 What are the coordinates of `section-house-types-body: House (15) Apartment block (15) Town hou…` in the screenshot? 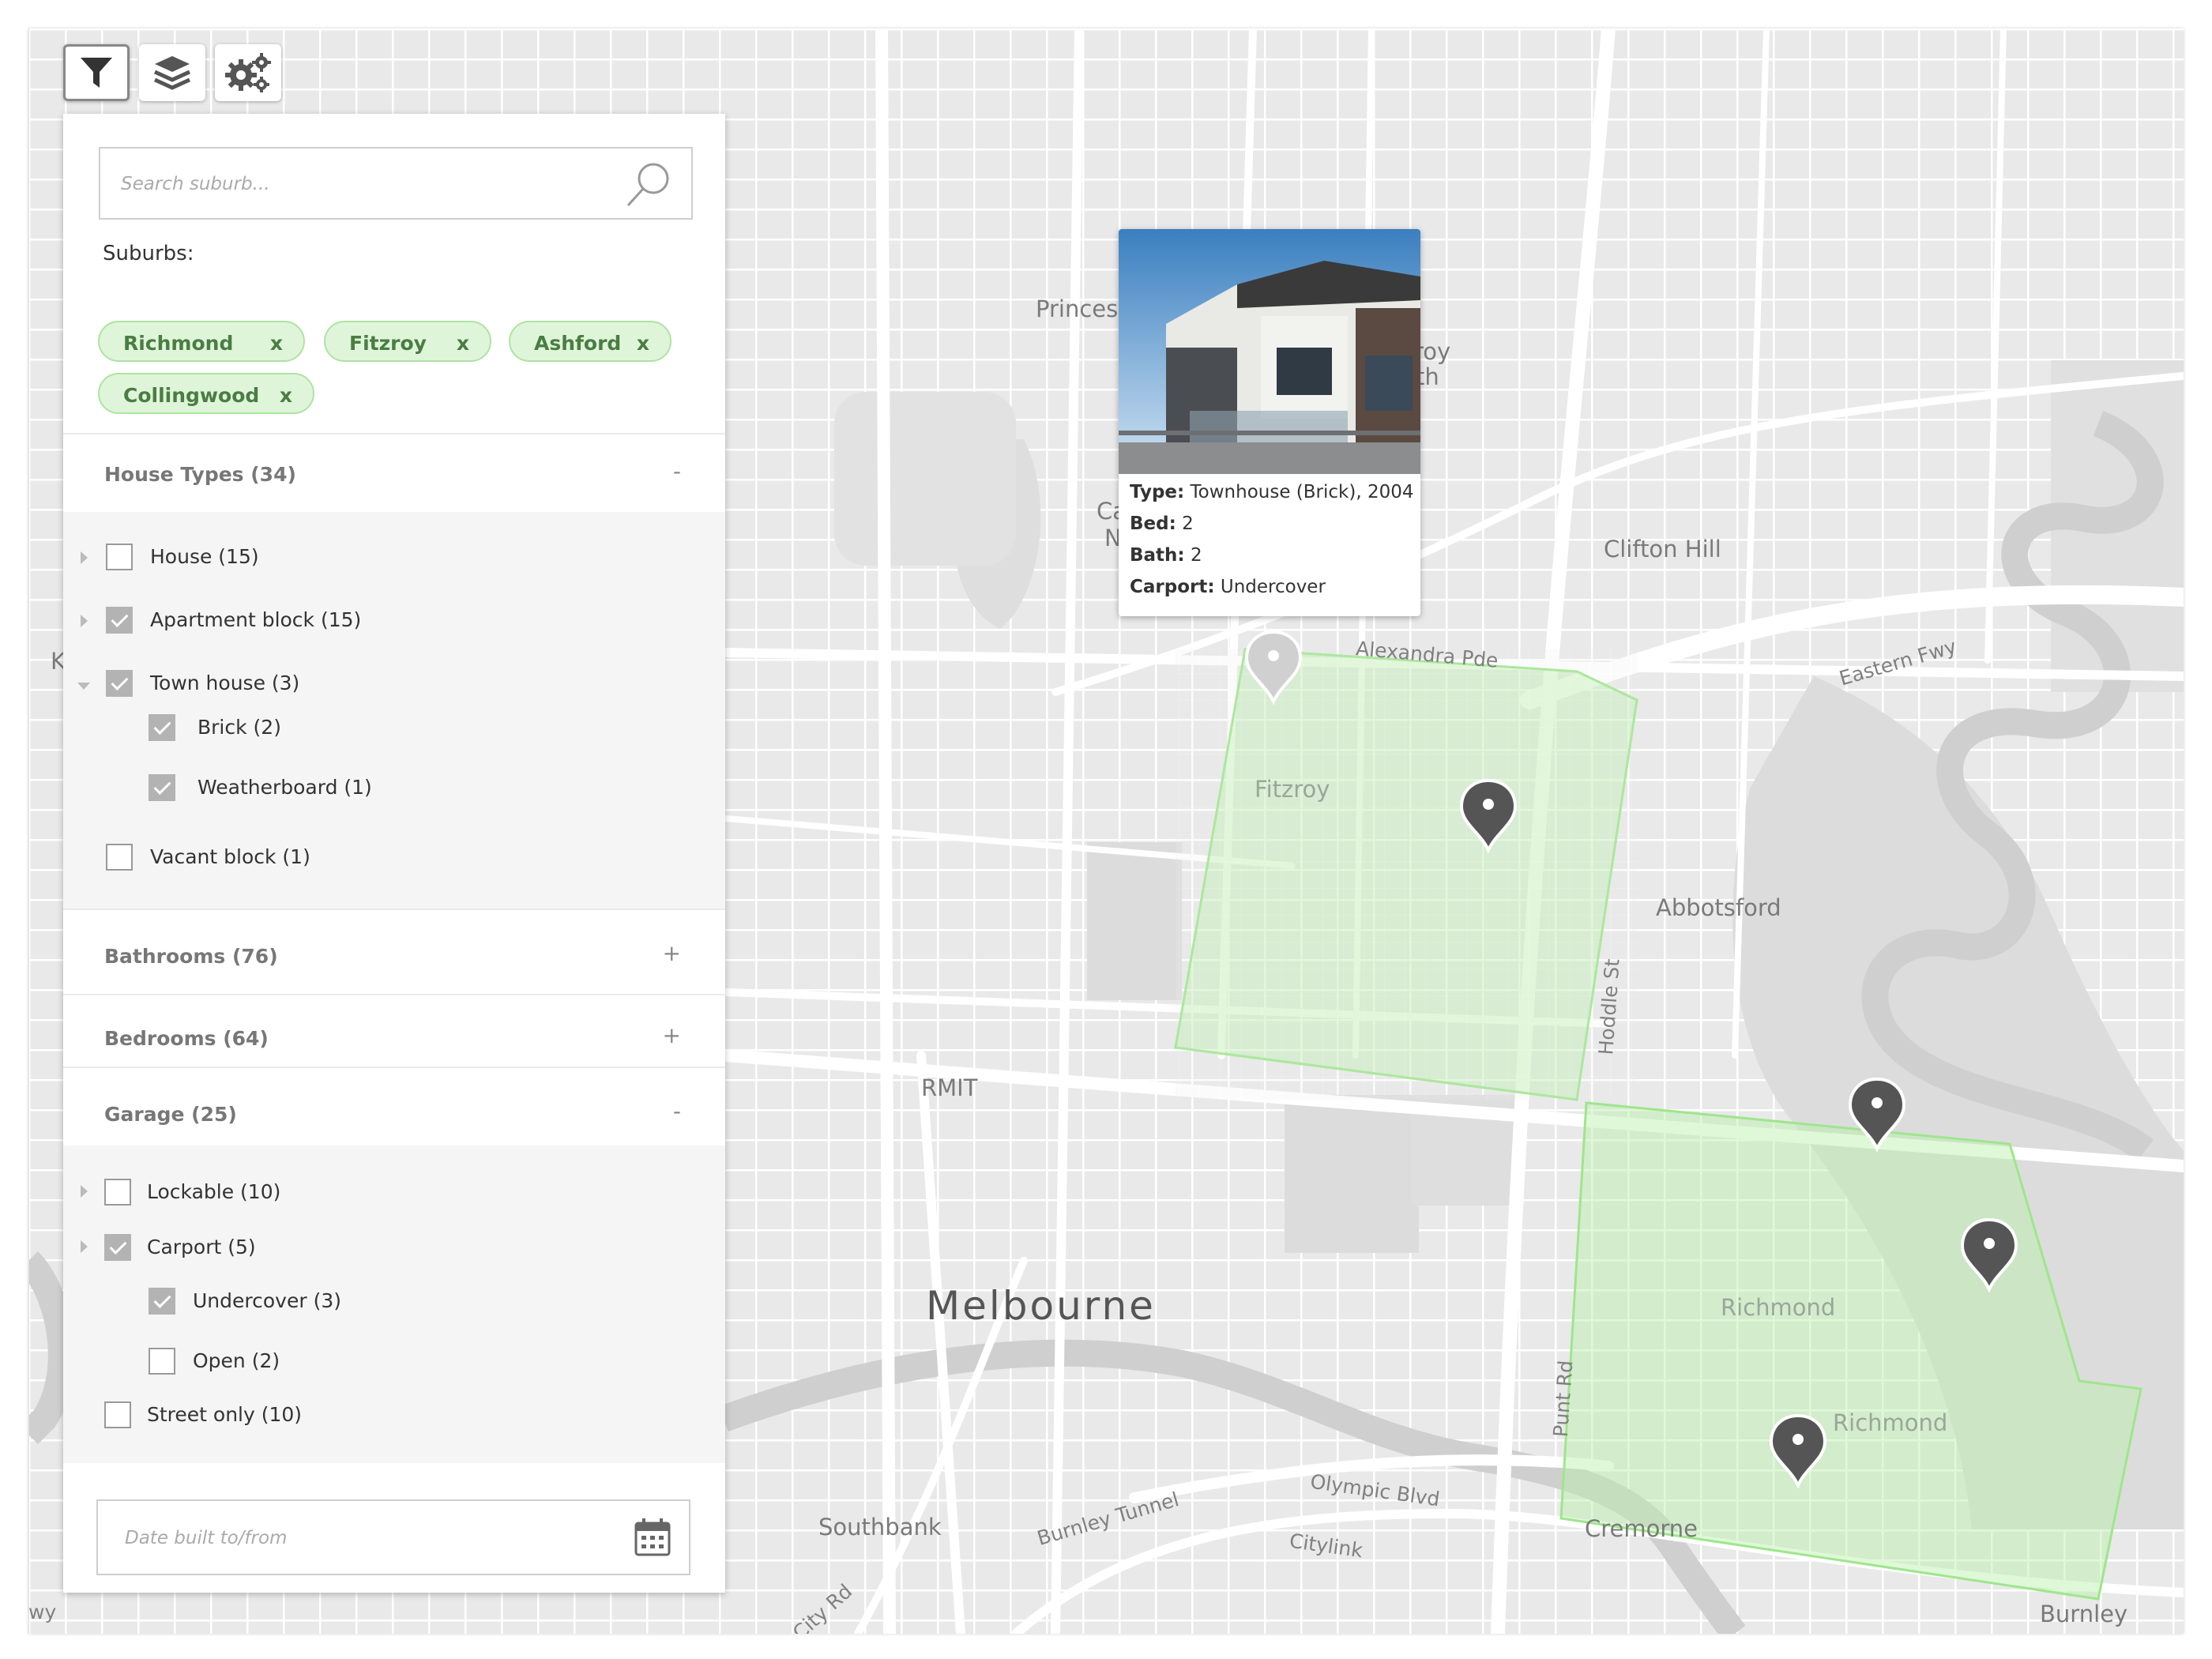 It's located at (394, 710).